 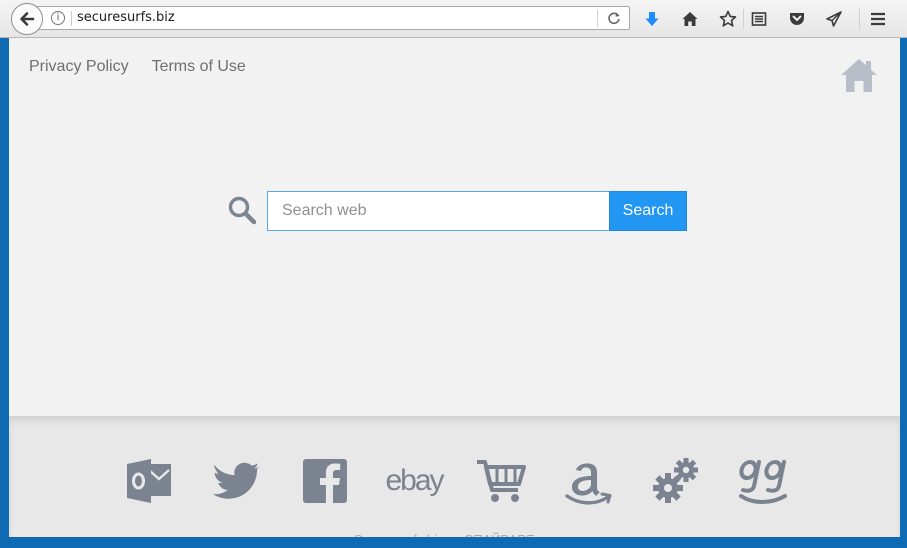 What do you see at coordinates (797, 19) in the screenshot?
I see `pocket-icon` at bounding box center [797, 19].